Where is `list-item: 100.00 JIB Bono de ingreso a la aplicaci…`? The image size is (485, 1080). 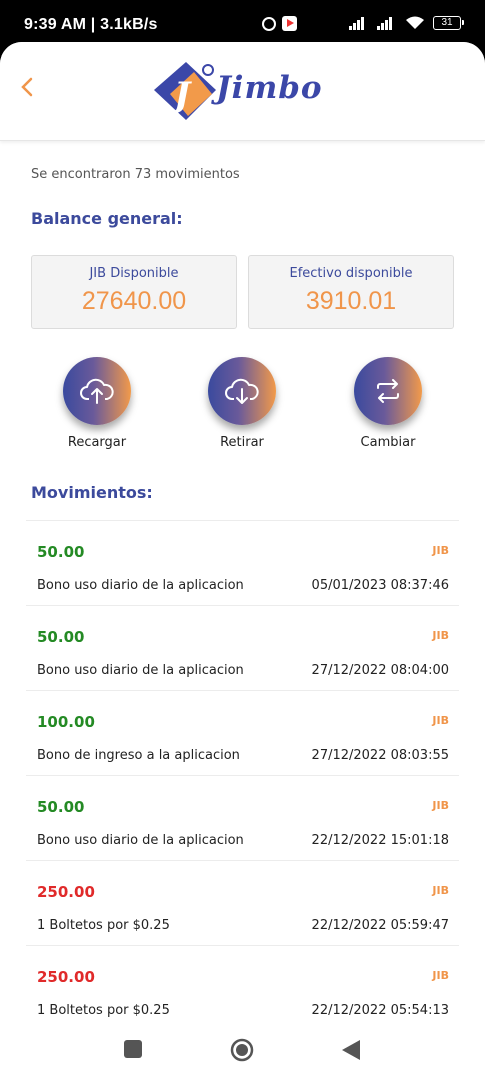 list-item: 100.00 JIB Bono de ingreso a la aplicaci… is located at coordinates (242, 733).